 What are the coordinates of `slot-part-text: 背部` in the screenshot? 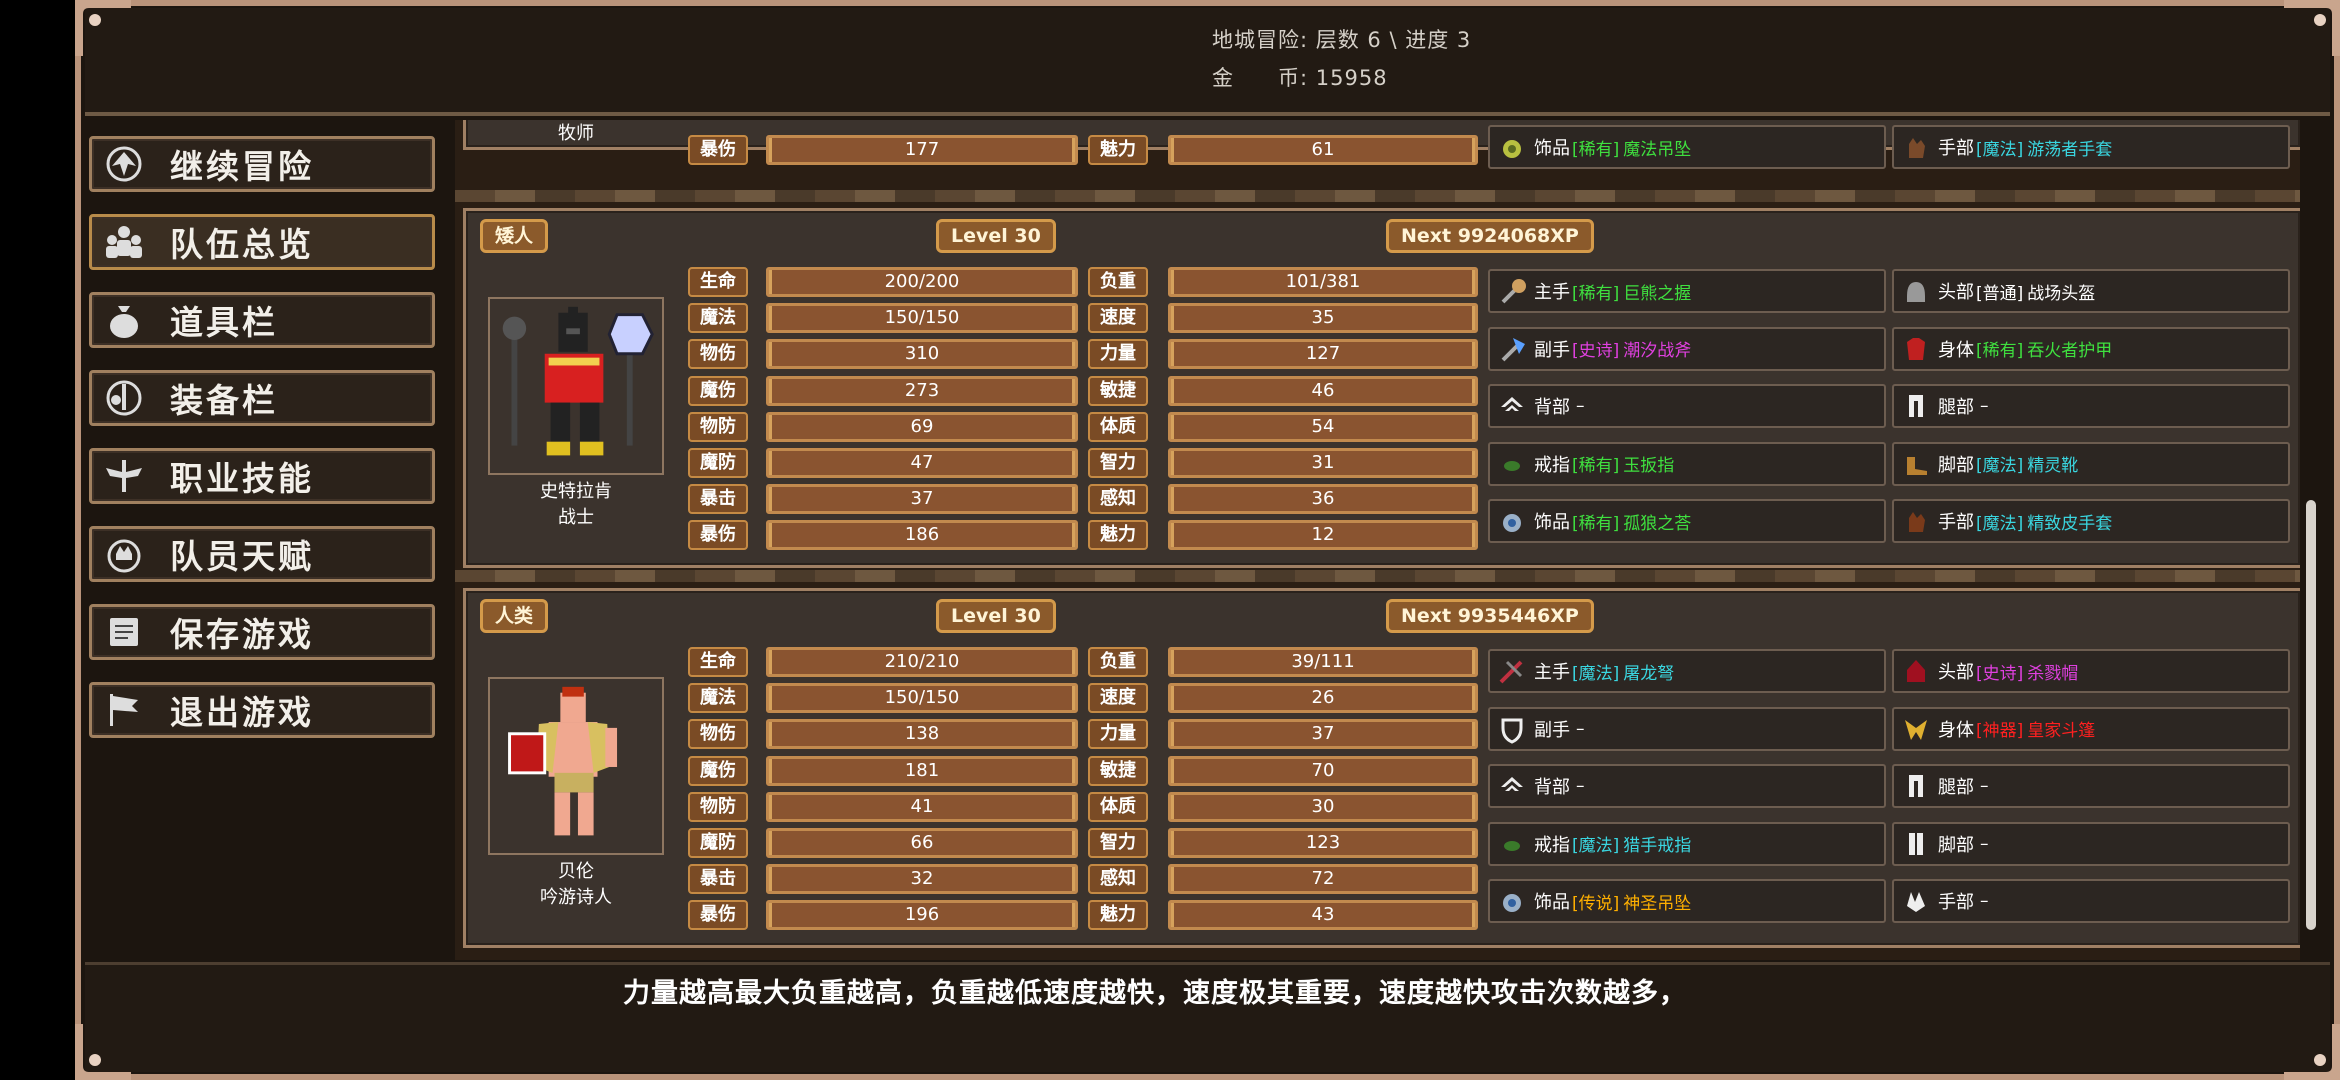 It's located at (1552, 407).